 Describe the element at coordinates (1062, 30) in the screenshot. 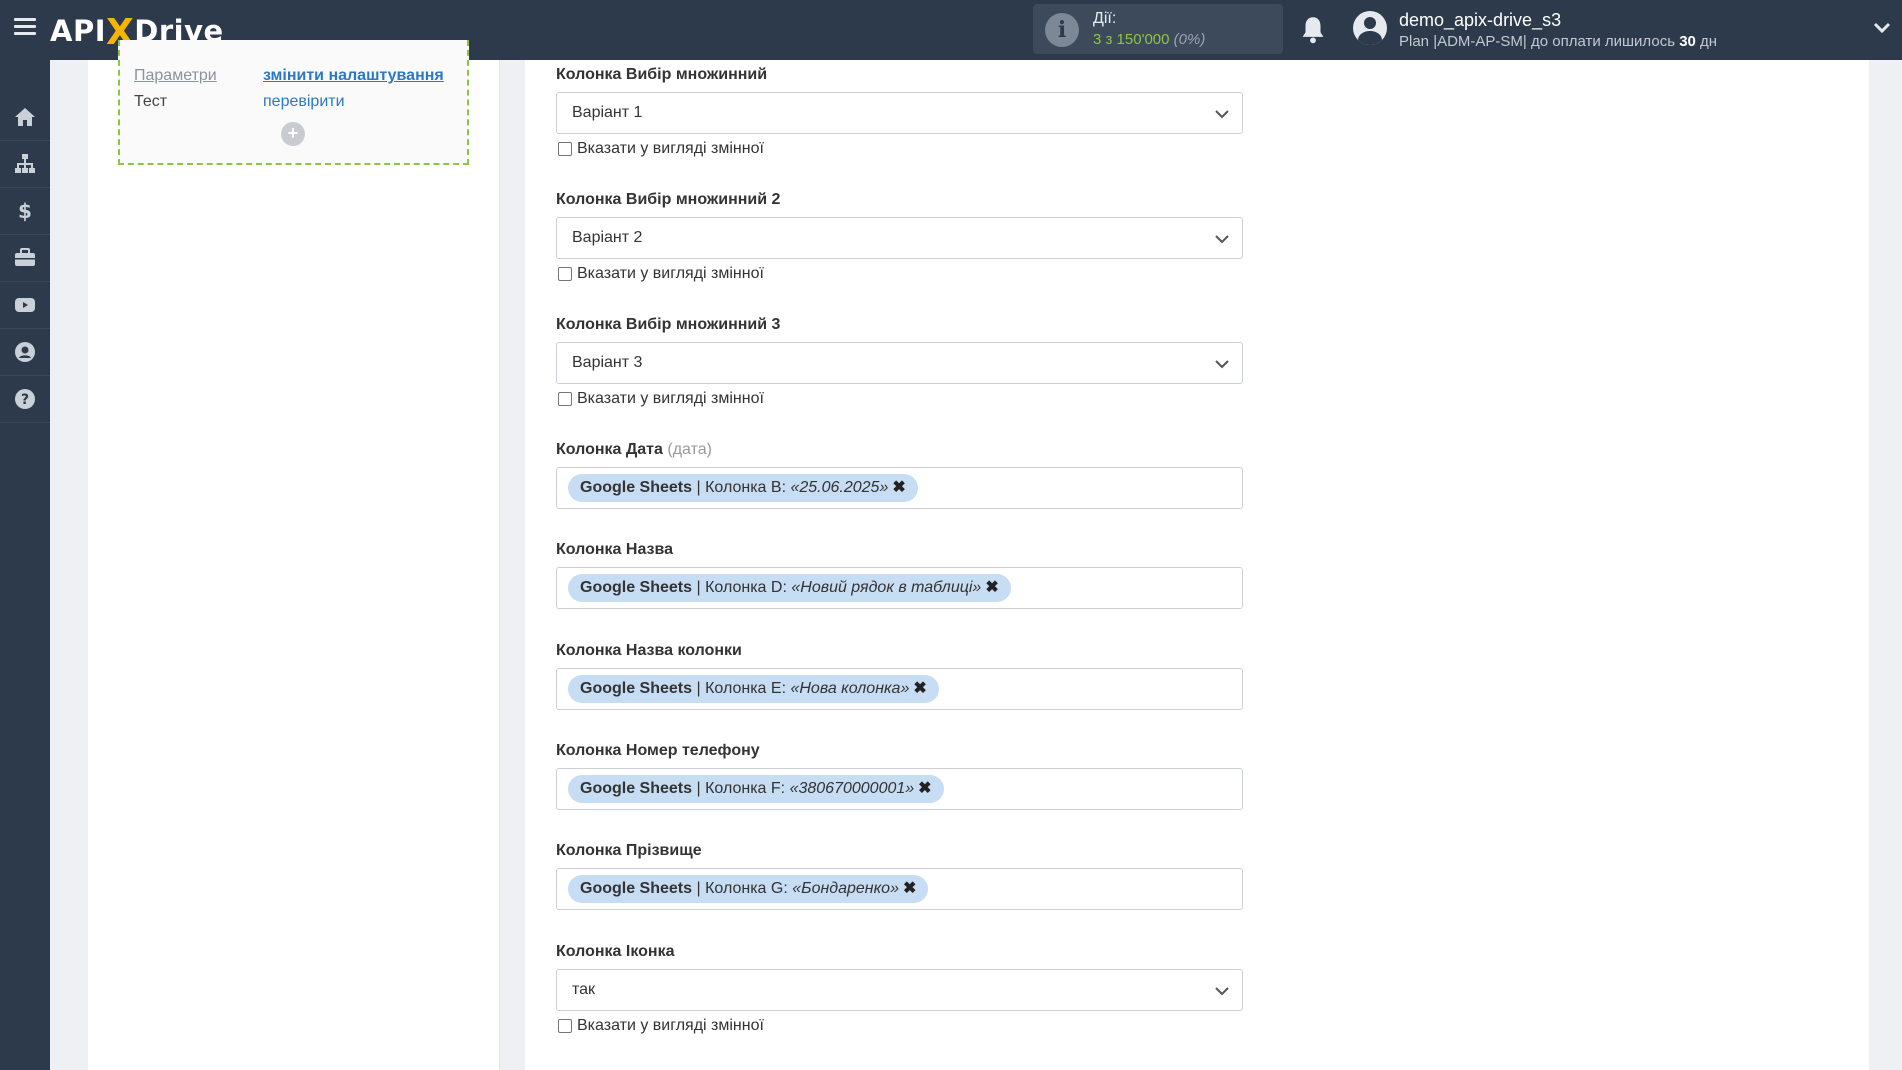

I see `info-icon: i` at that location.